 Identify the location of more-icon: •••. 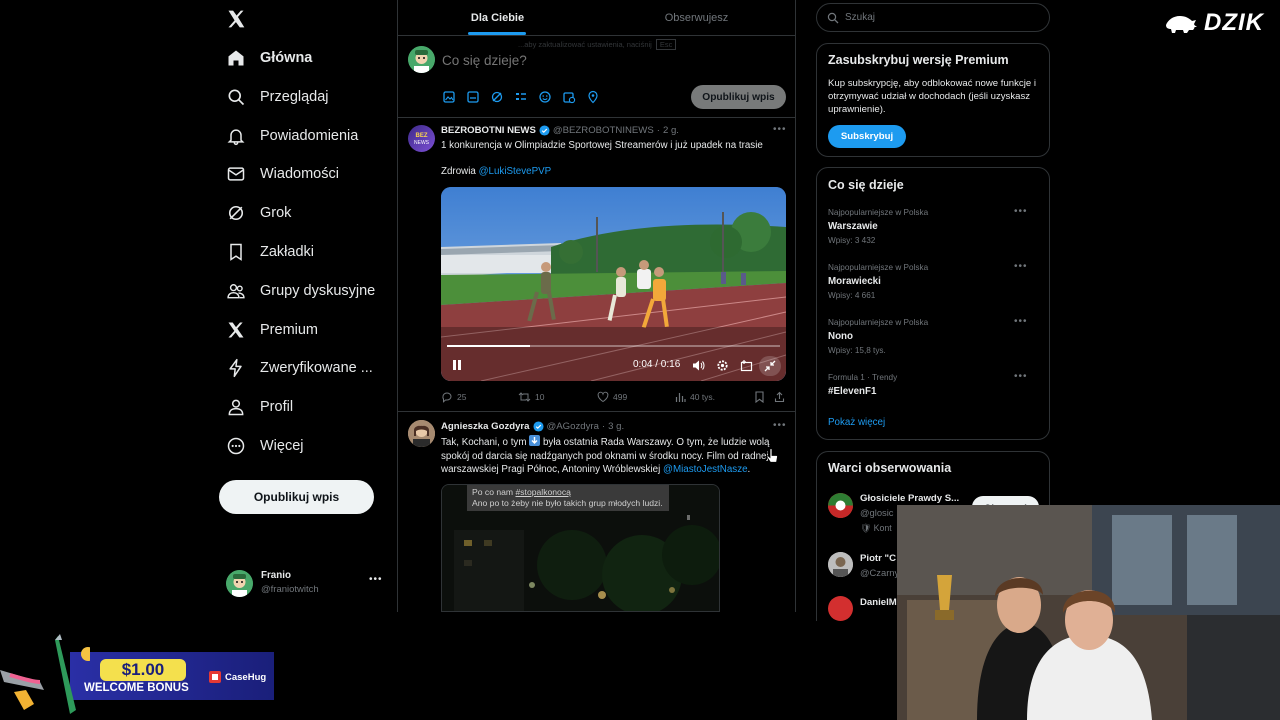
(376, 579).